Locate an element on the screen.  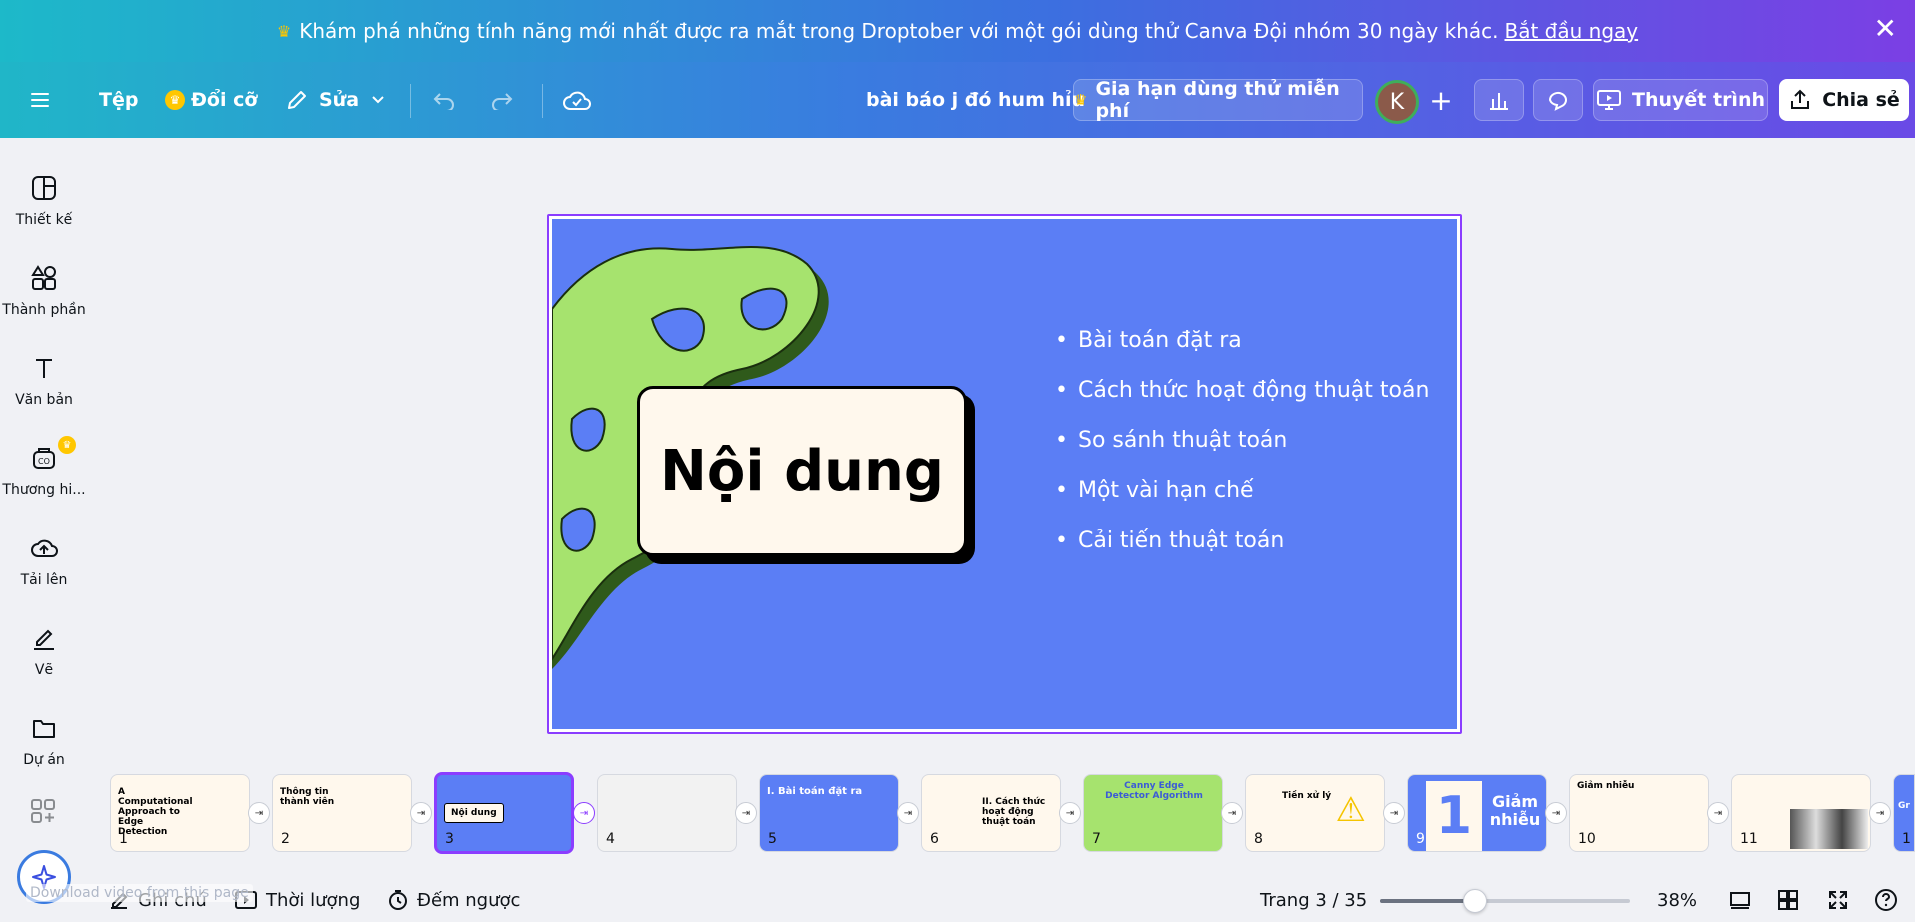
layout-icon is located at coordinates (44, 188).